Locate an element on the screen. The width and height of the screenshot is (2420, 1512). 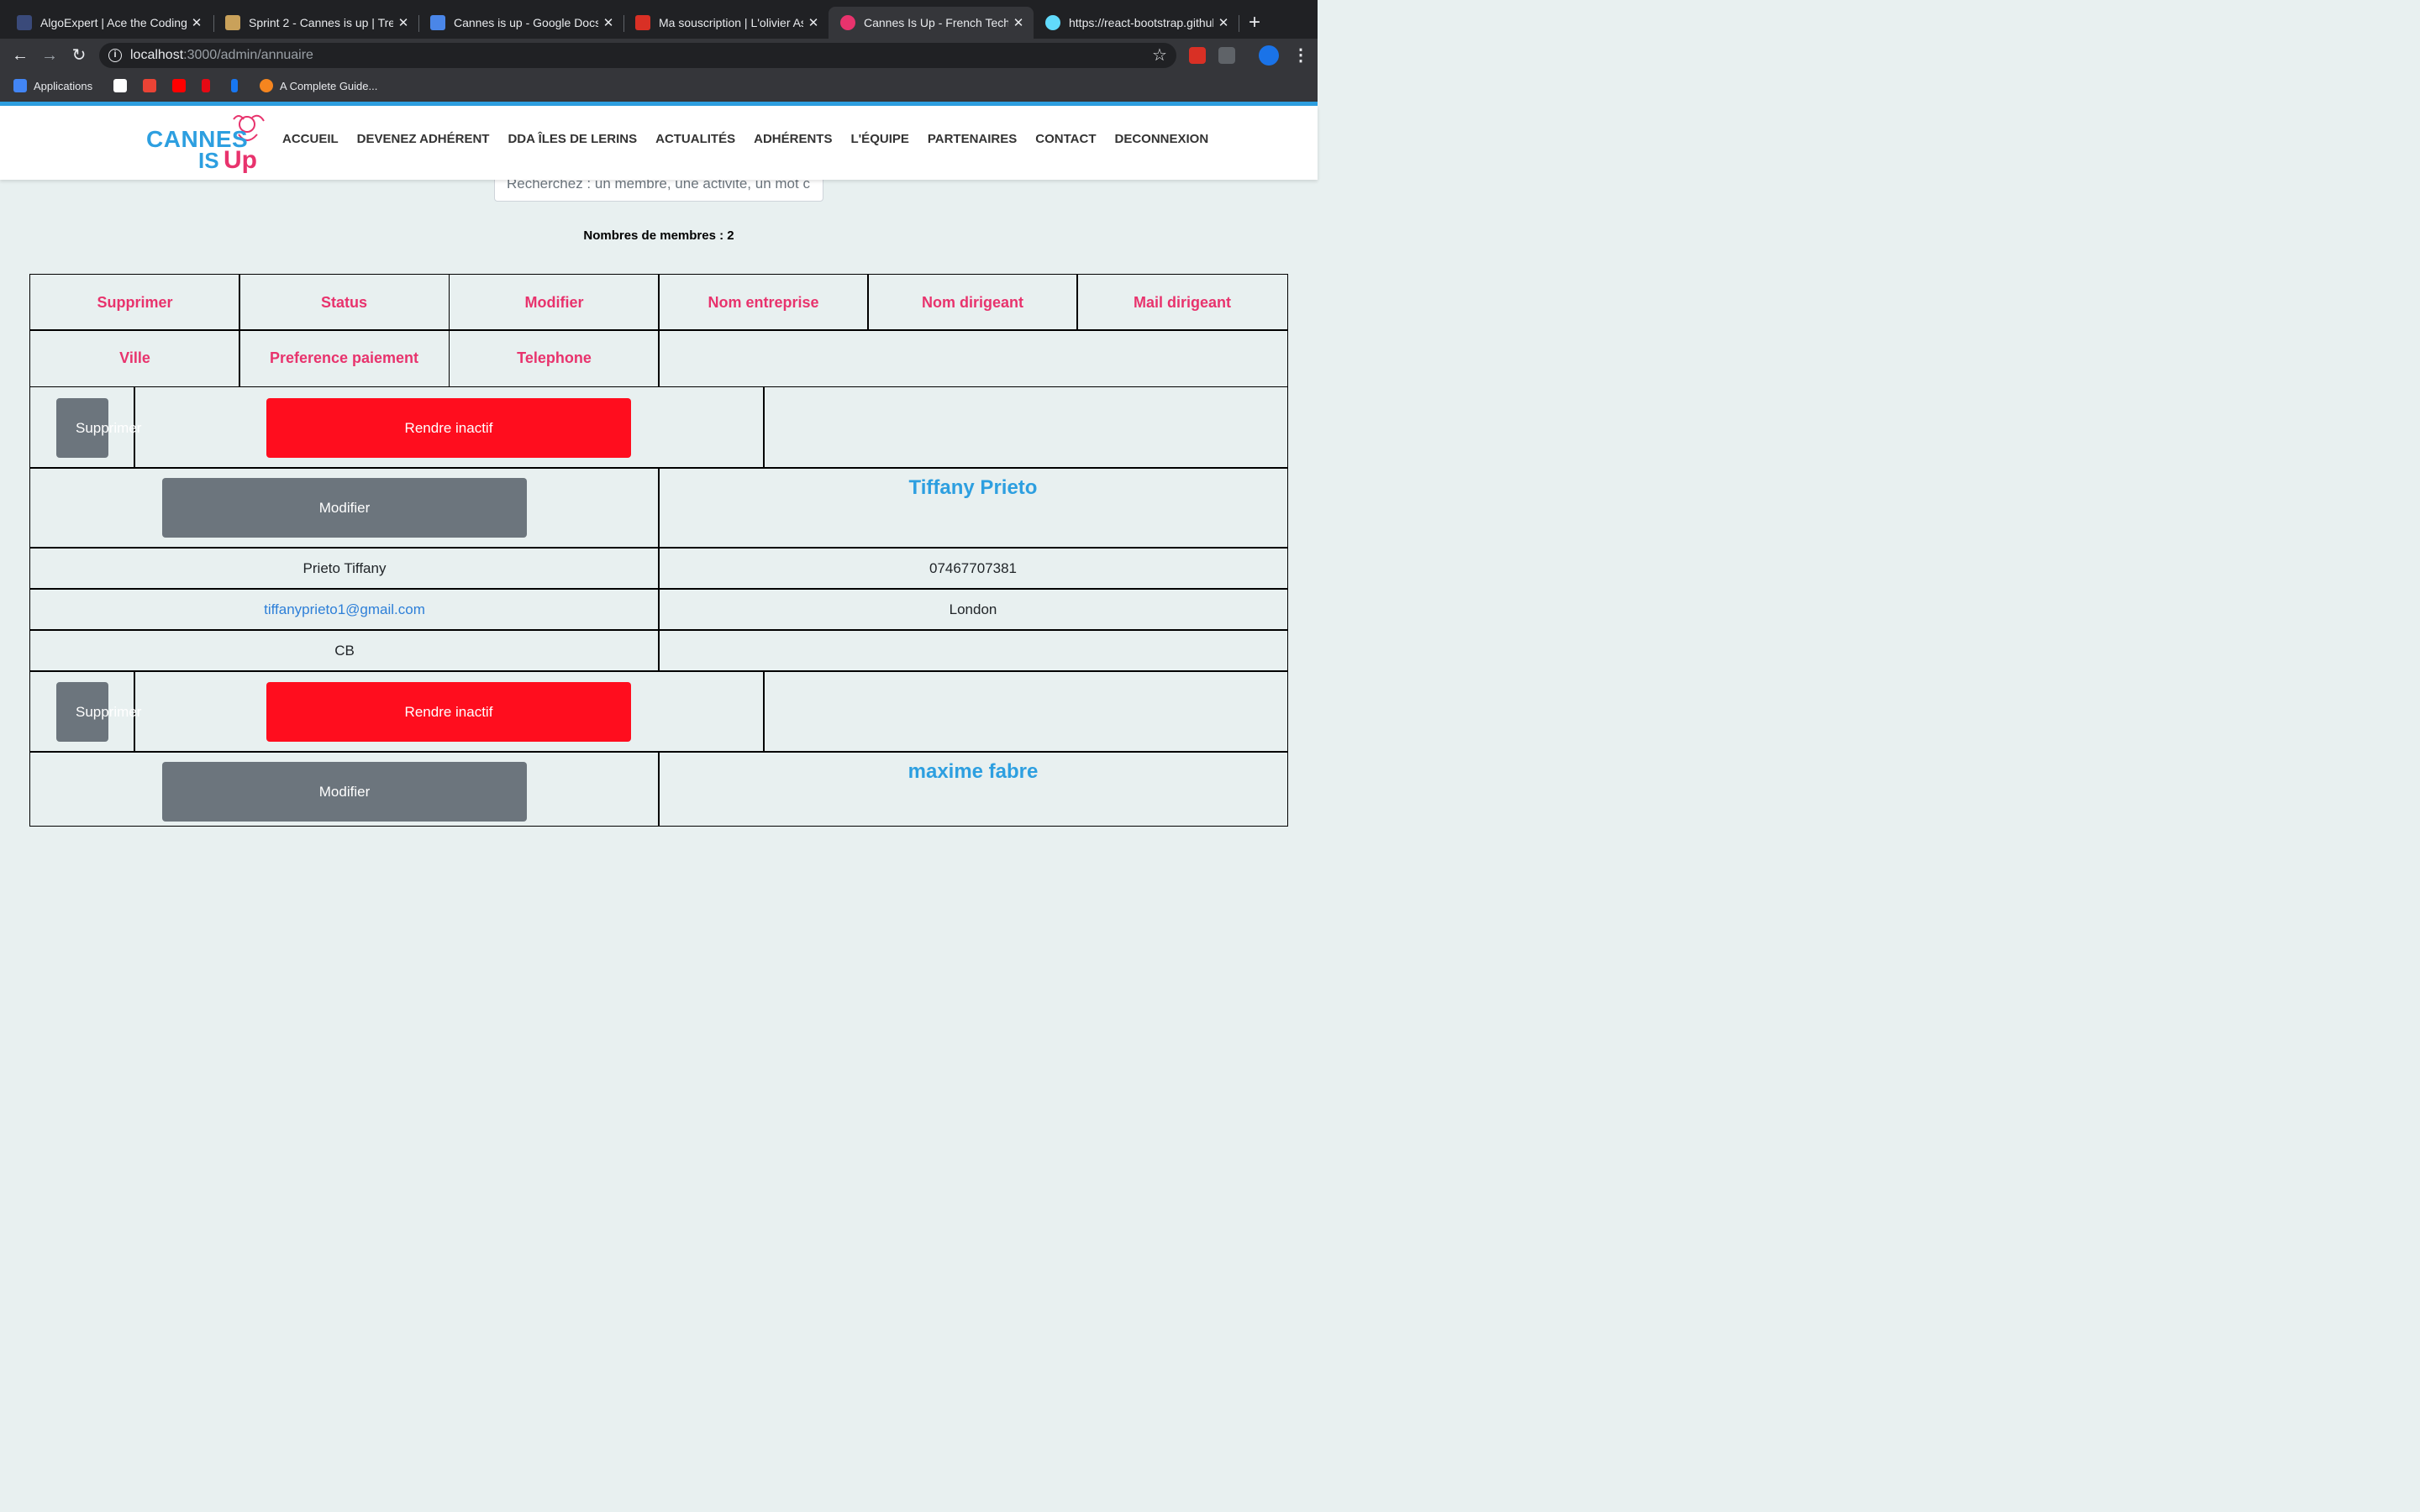
bookmark-star-icon: ☆ is located at coordinates (1159, 55).